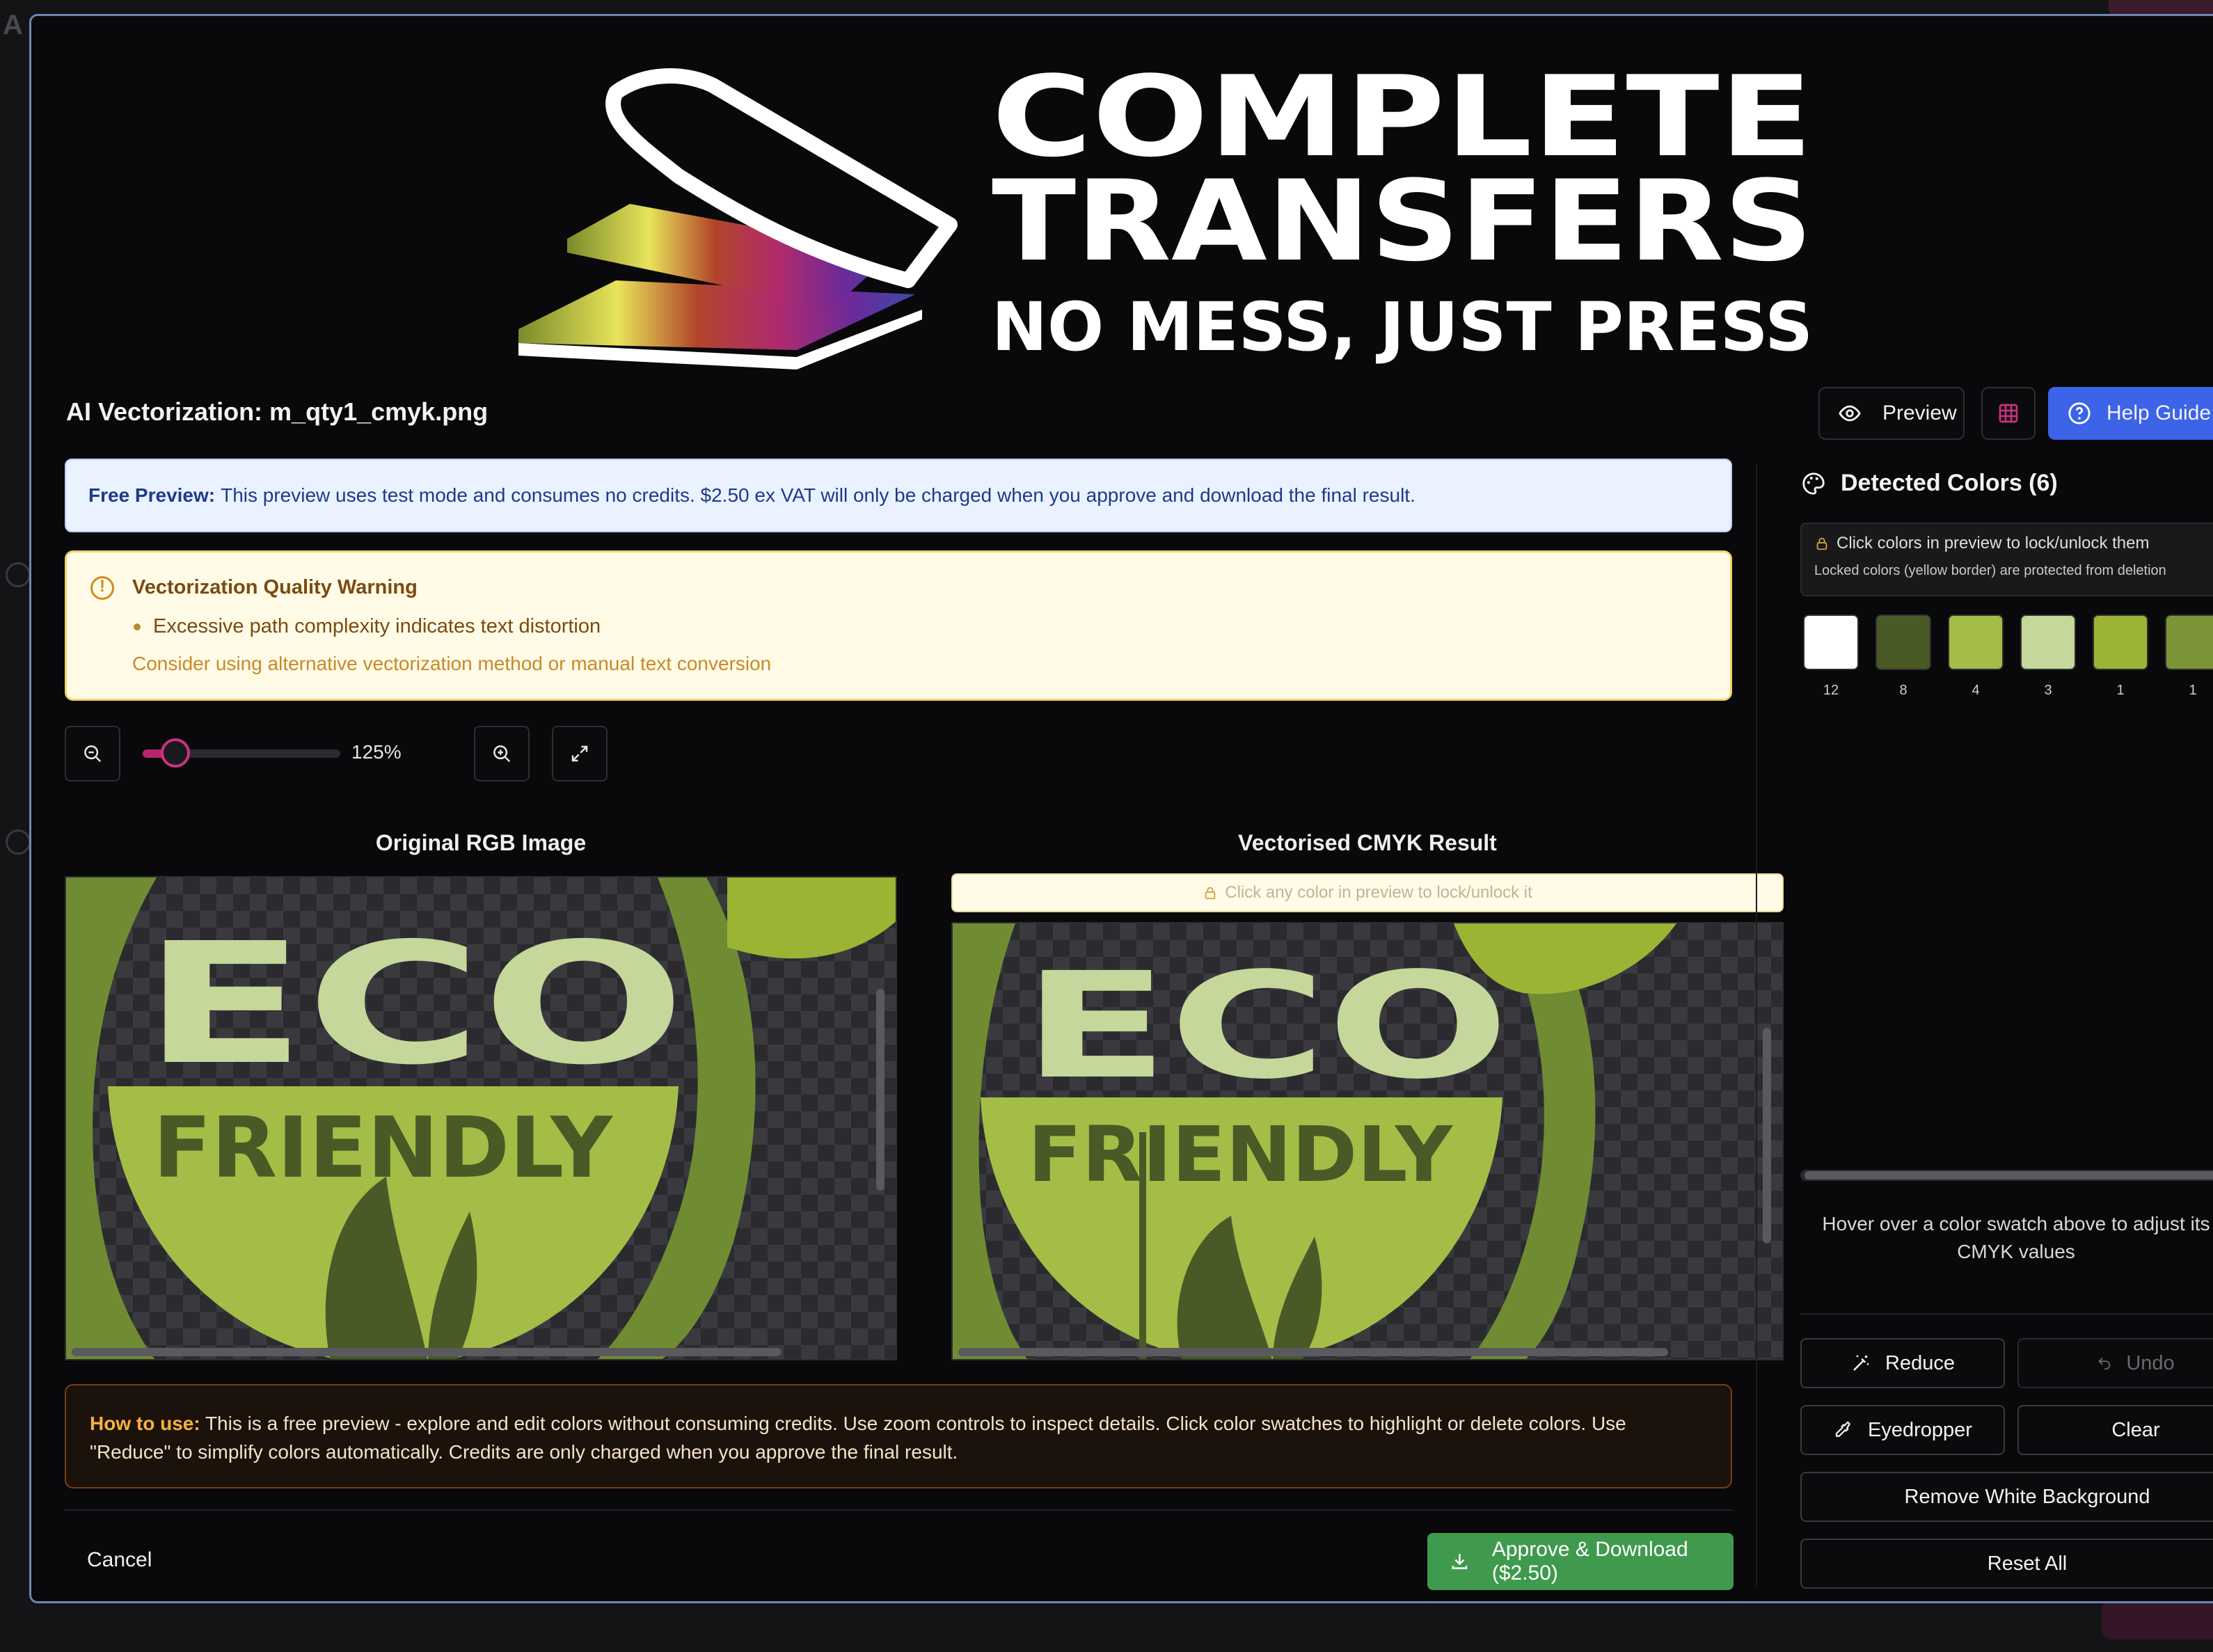  I want to click on fullscreen-button, so click(580, 754).